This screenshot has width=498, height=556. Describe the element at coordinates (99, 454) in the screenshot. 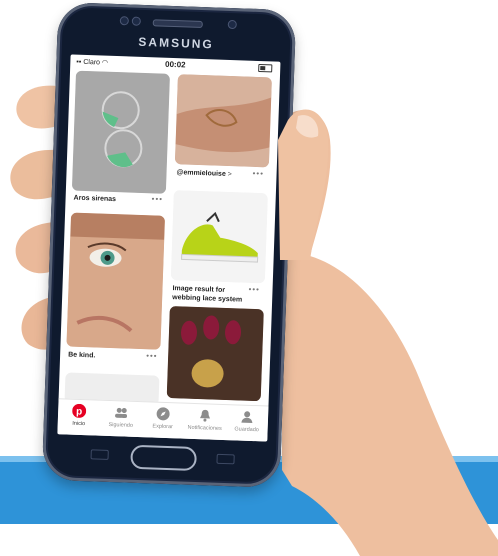

I see `recent-apps-key` at that location.